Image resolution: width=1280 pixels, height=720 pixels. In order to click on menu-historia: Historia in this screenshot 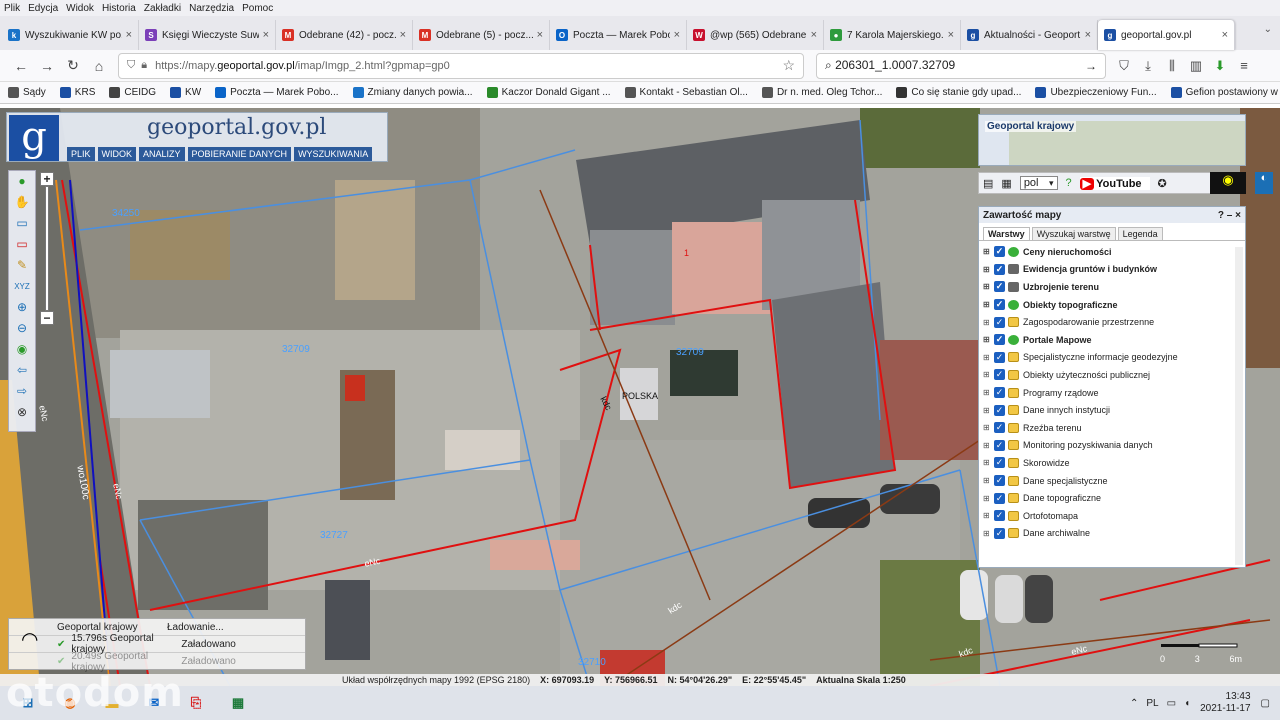, I will do `click(119, 8)`.